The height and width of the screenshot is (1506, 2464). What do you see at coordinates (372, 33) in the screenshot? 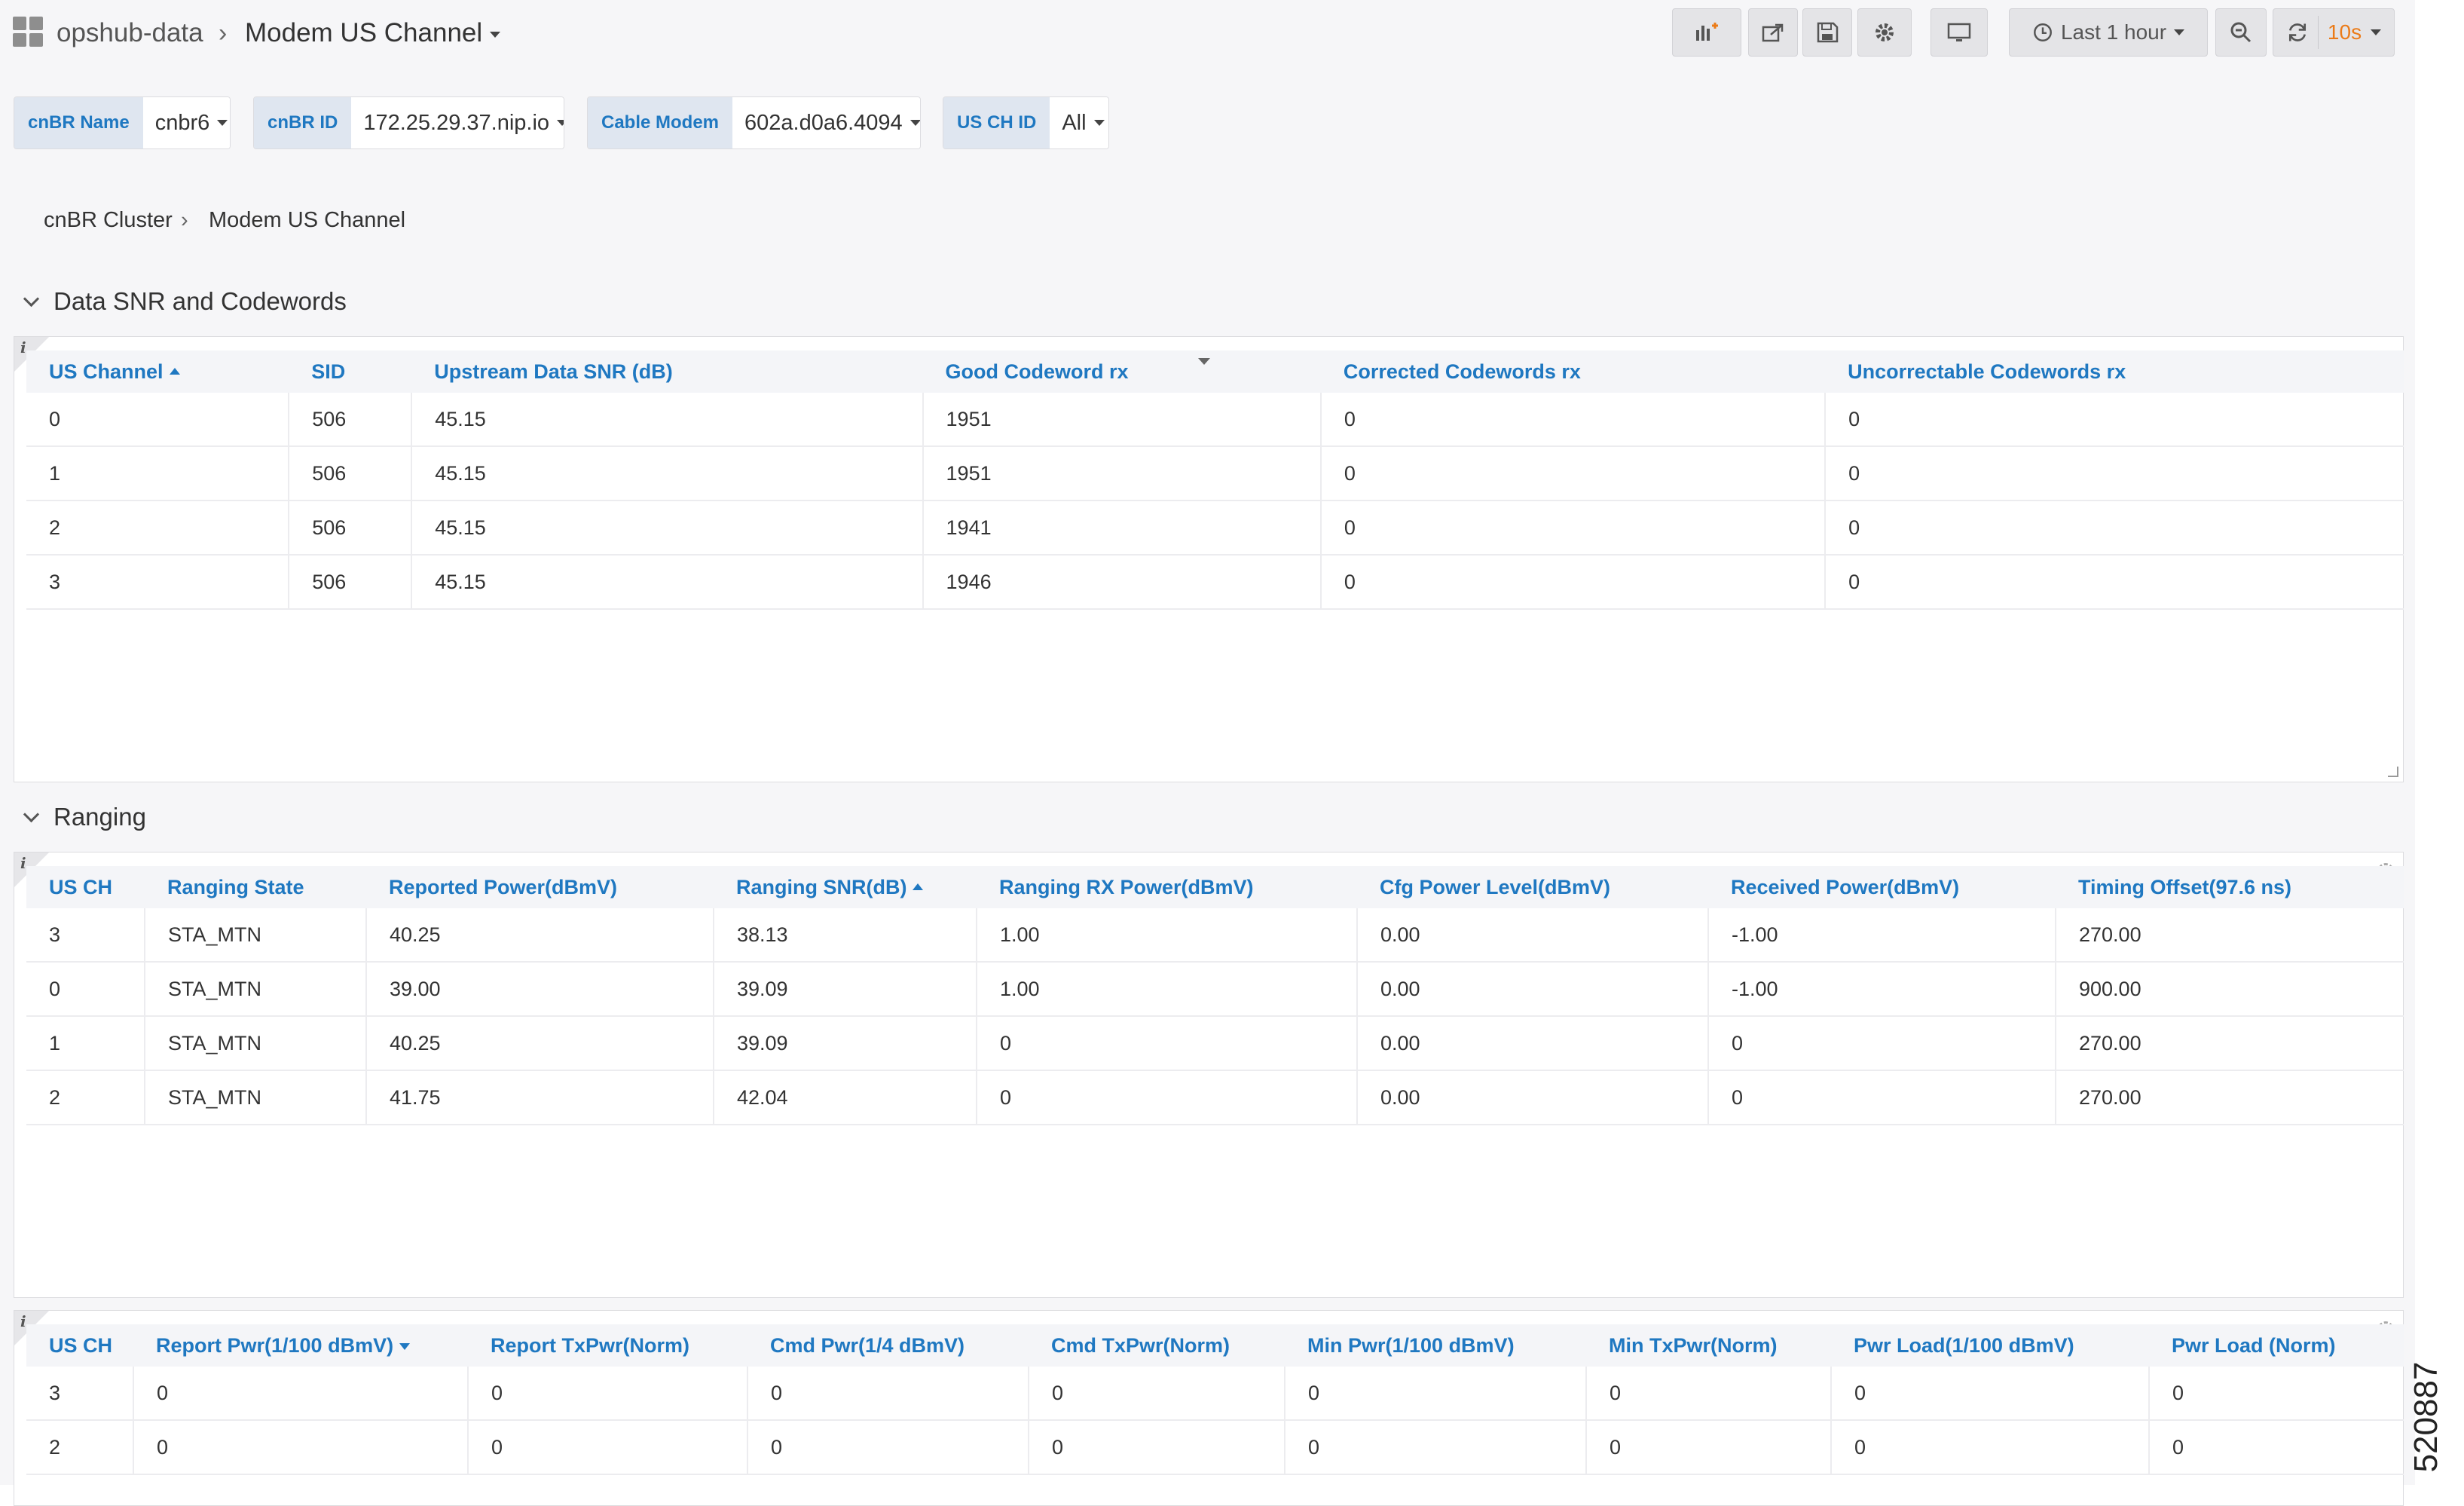
I see `dashboard-title: Modem US Channel` at bounding box center [372, 33].